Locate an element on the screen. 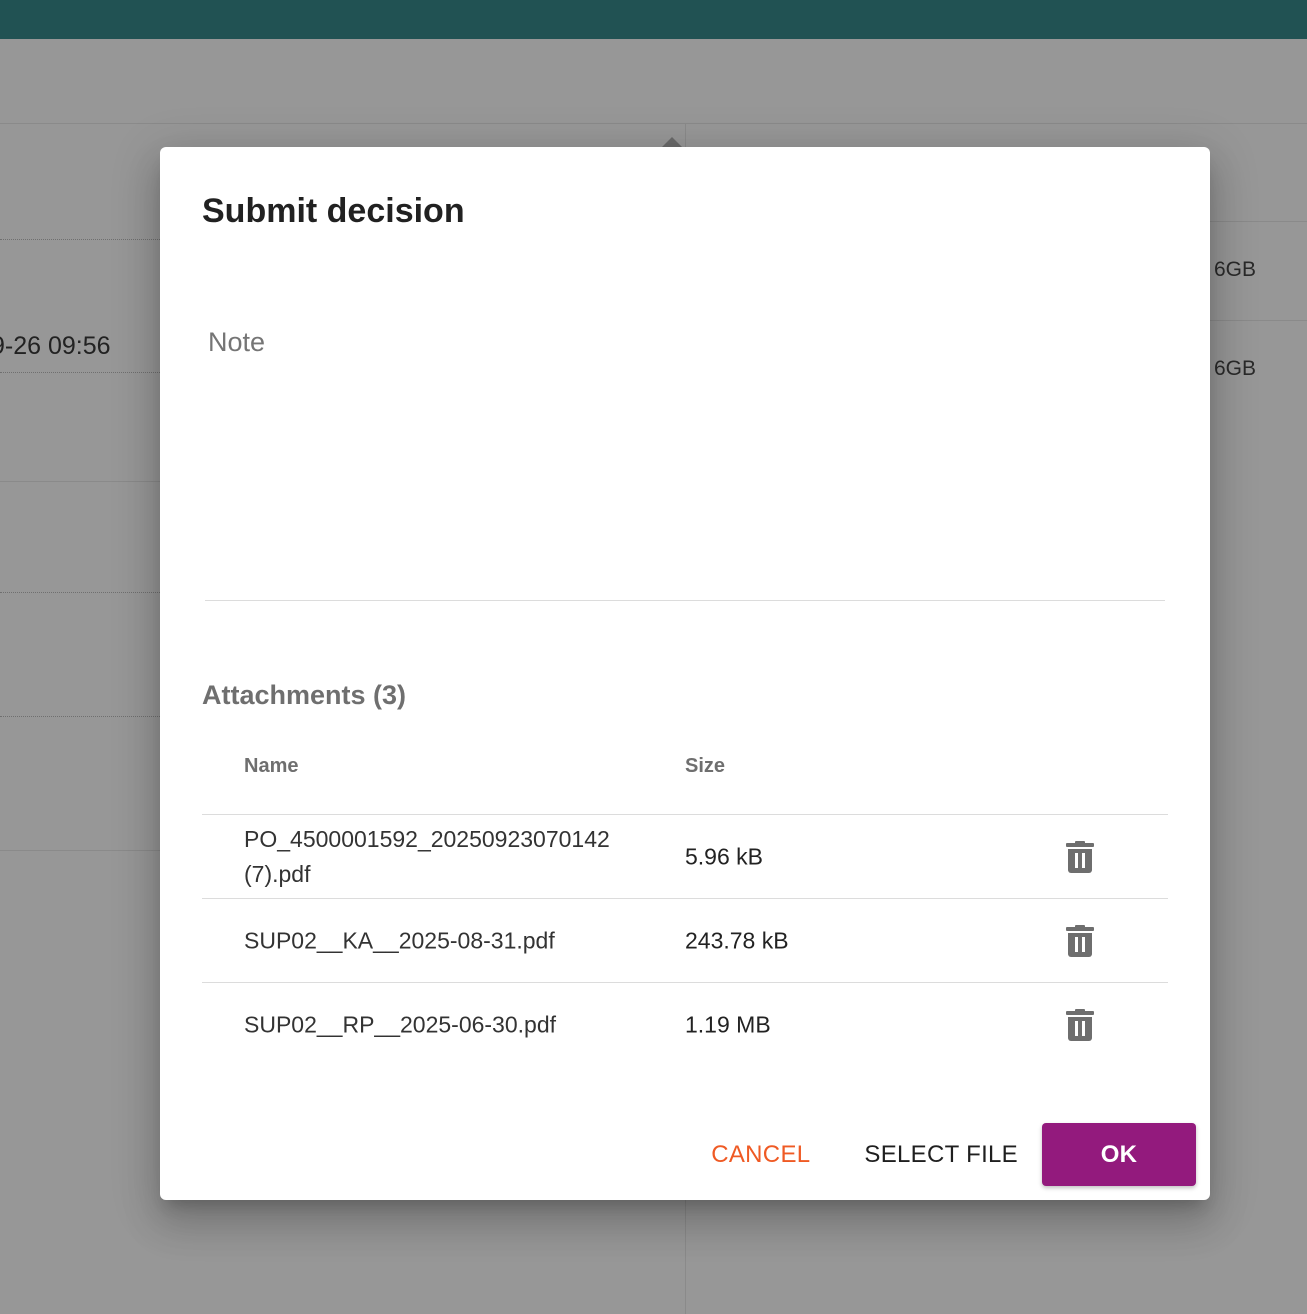 The width and height of the screenshot is (1307, 1314). attachment-name: SUP02__KA__2025-08-31.pdf is located at coordinates (399, 940).